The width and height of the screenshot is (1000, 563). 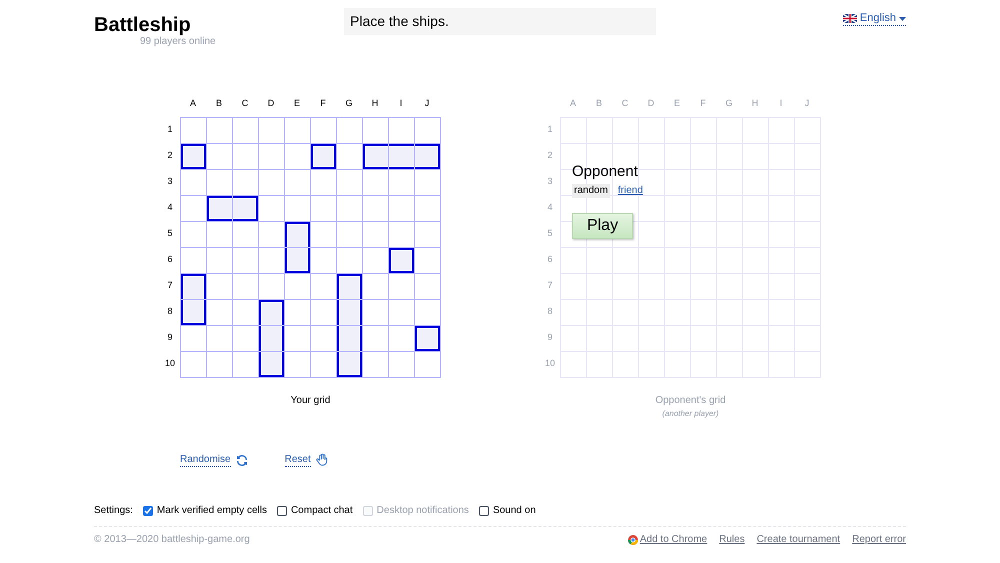 What do you see at coordinates (798, 539) in the screenshot?
I see `footer-link: Create tournament` at bounding box center [798, 539].